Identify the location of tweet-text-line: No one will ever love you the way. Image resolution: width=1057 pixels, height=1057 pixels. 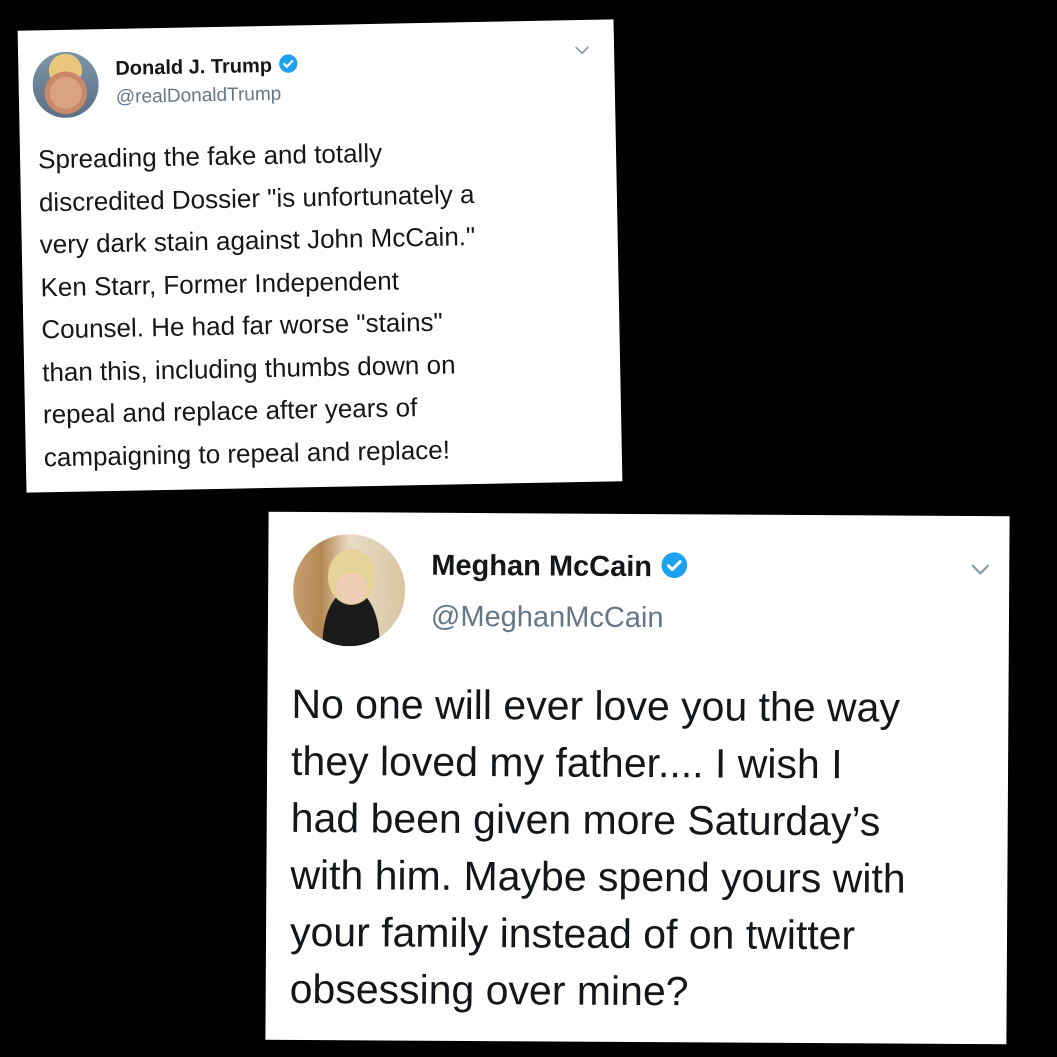
(596, 705).